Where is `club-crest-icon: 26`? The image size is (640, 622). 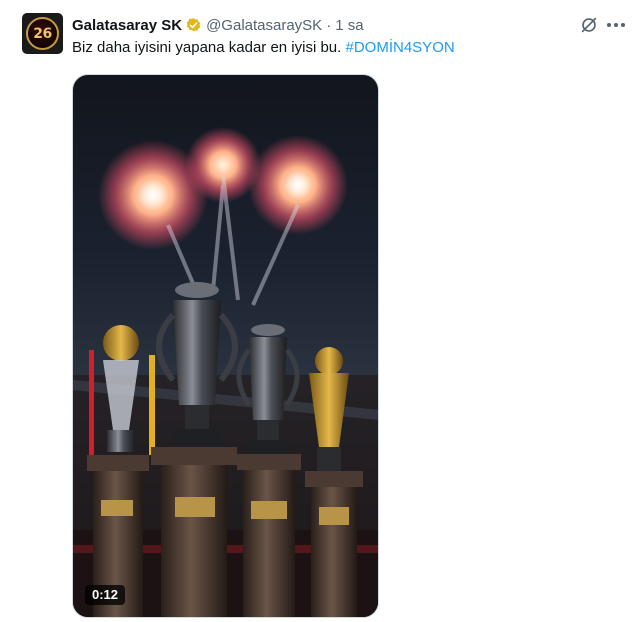 club-crest-icon: 26 is located at coordinates (42, 33).